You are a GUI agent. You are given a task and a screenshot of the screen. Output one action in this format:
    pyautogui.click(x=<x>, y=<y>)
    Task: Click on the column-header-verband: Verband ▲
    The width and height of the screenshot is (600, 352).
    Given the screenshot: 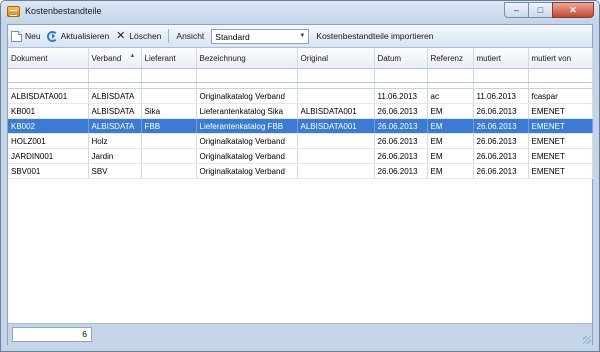 What is the action you would take?
    pyautogui.click(x=115, y=58)
    